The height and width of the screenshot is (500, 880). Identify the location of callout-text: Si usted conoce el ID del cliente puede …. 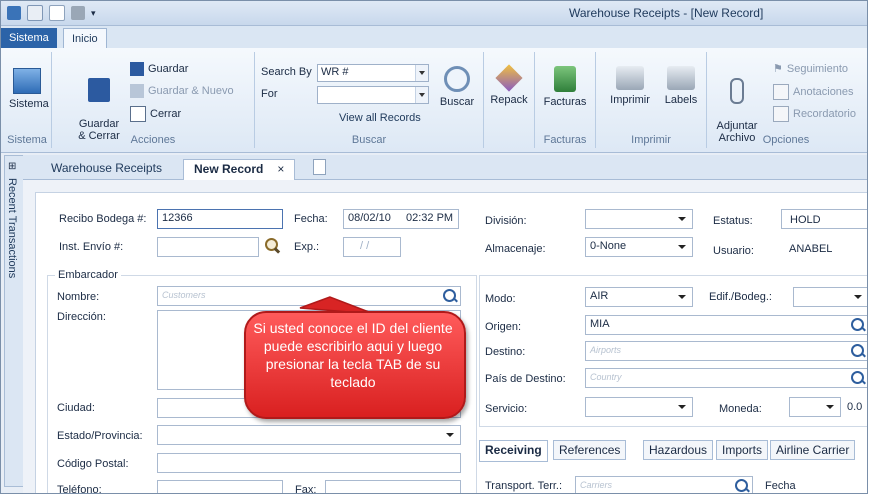
(353, 355).